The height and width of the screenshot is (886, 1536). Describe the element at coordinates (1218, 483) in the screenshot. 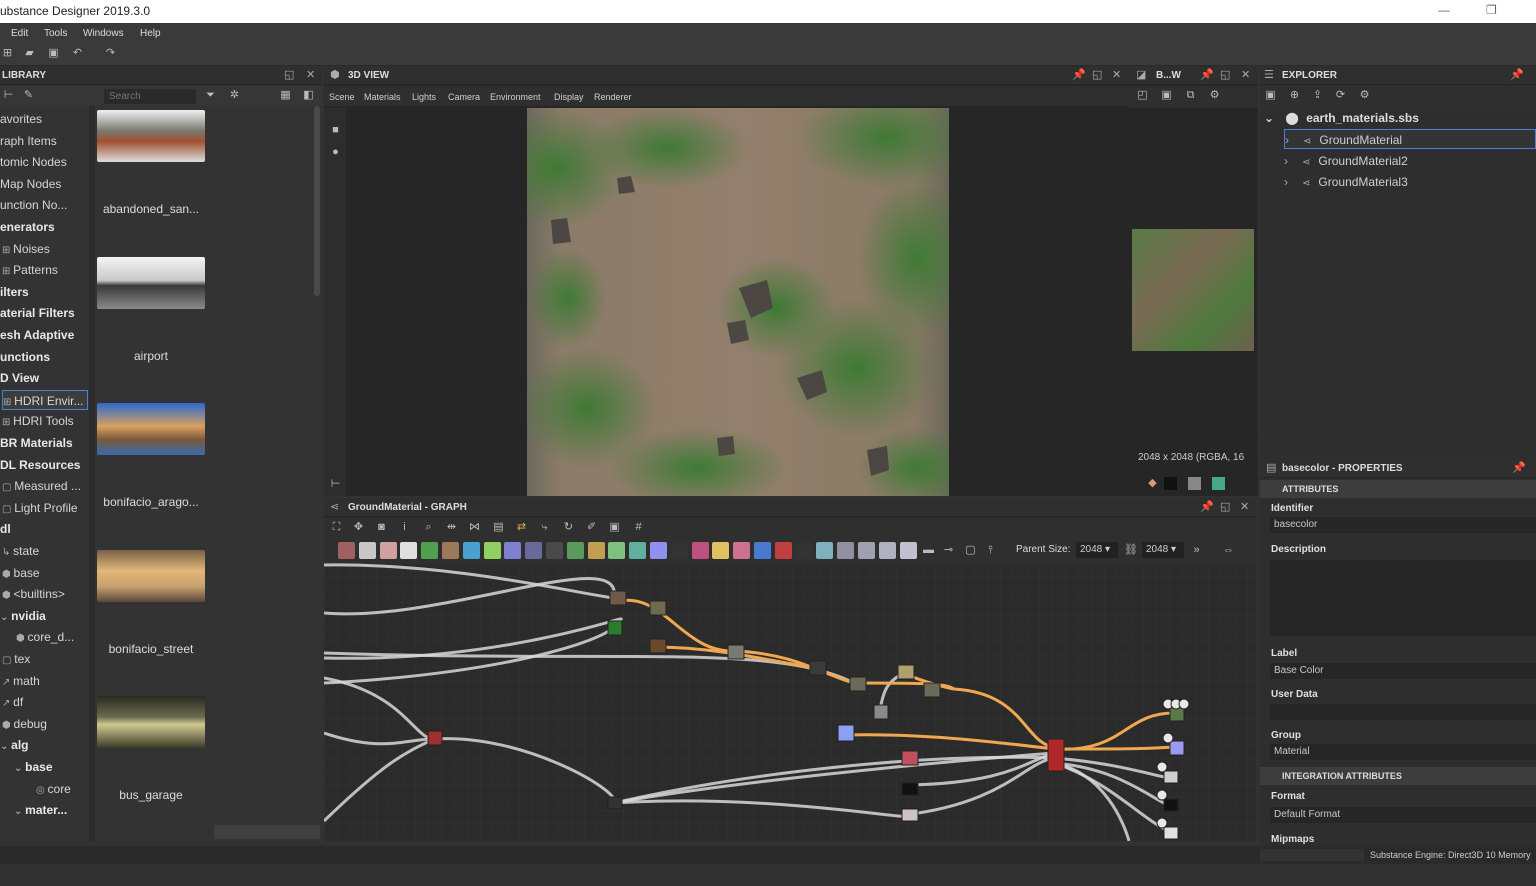

I see `rgb-channel-icon` at that location.